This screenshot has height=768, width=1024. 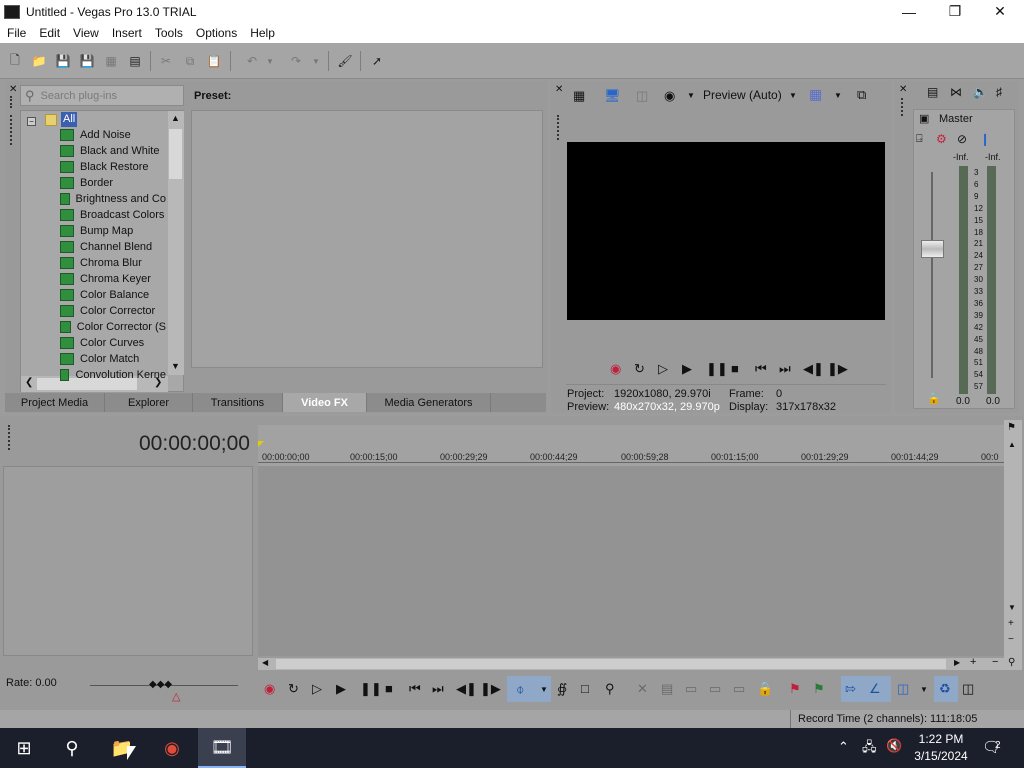 What do you see at coordinates (1000, 11) in the screenshot?
I see `close-button: ✕` at bounding box center [1000, 11].